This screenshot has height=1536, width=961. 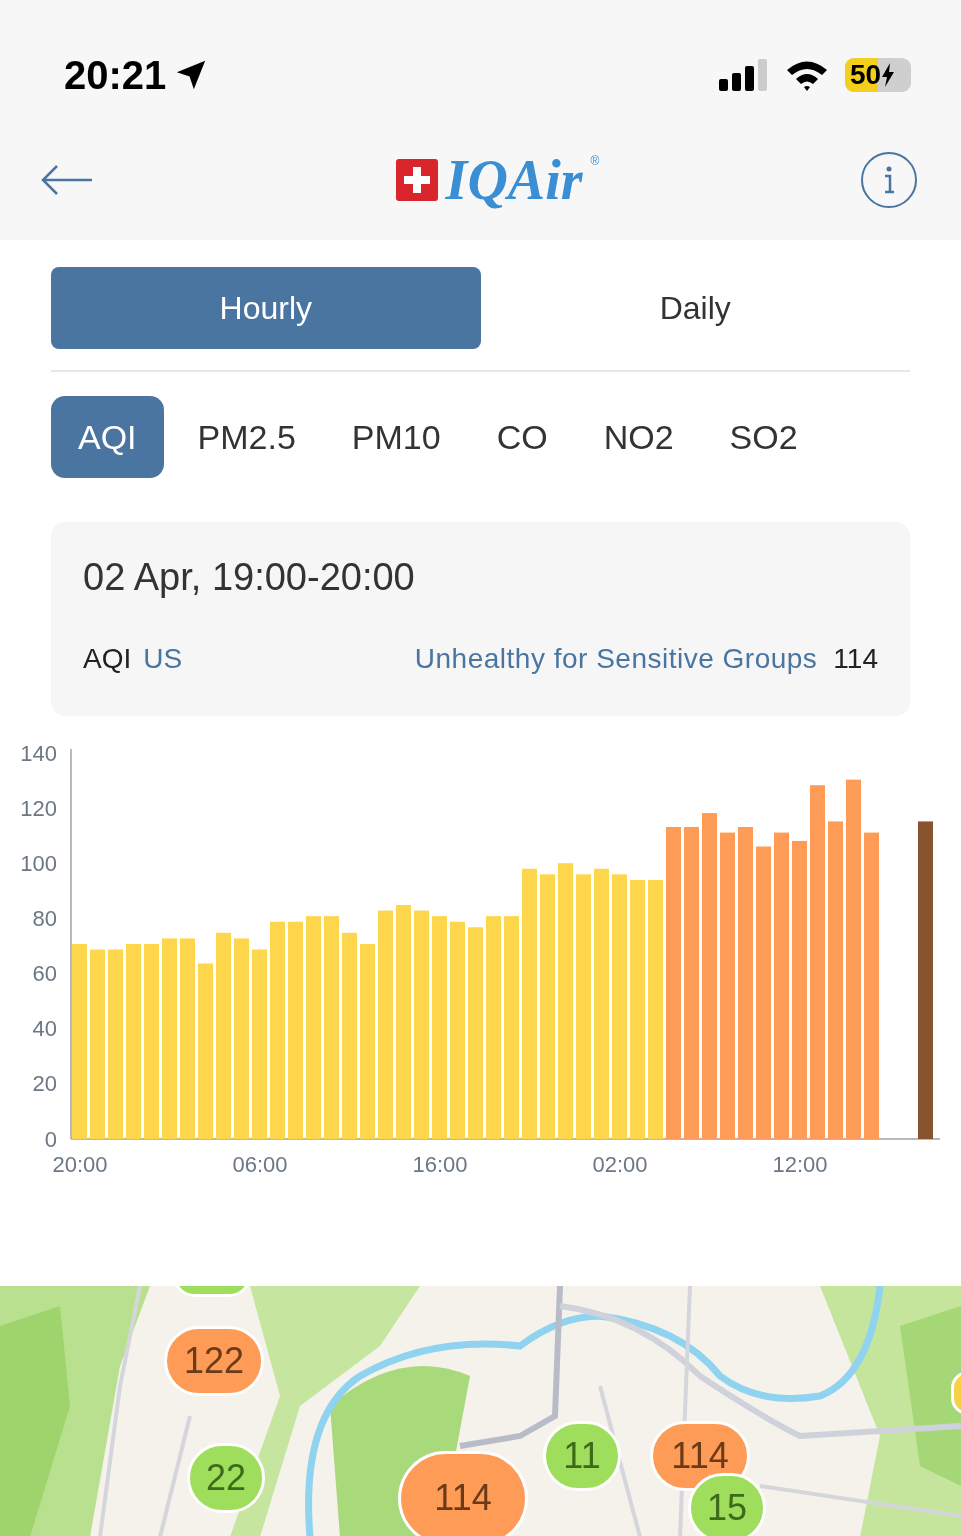 What do you see at coordinates (620, 1164) in the screenshot?
I see `x-tick-label: 02:00` at bounding box center [620, 1164].